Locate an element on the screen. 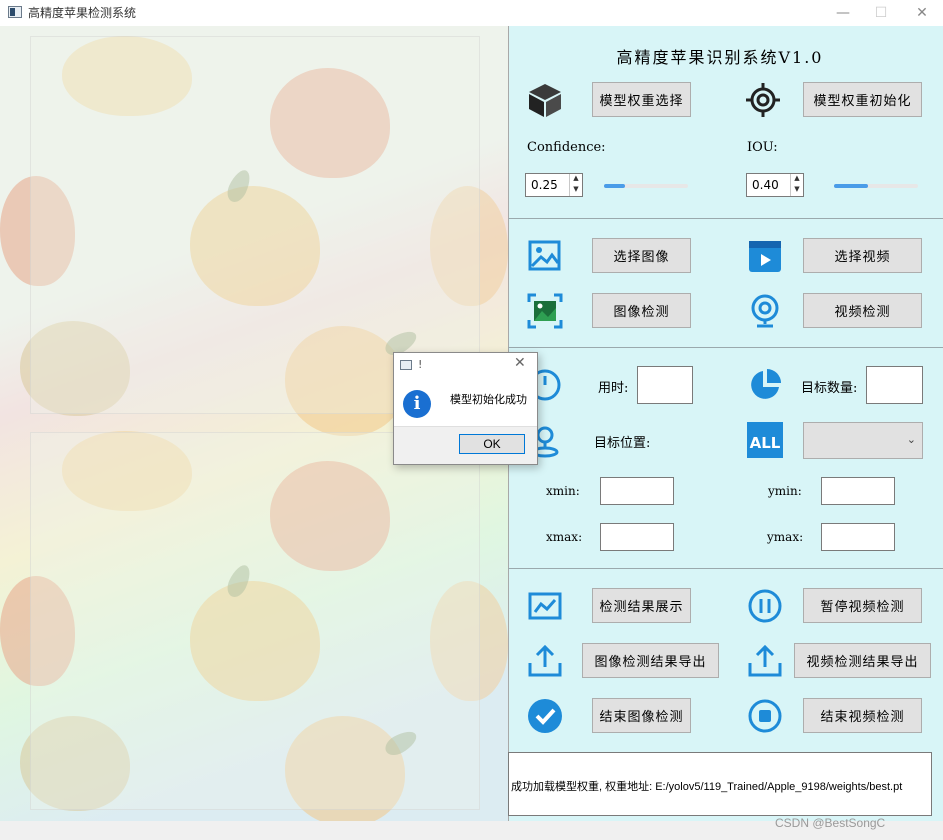 The height and width of the screenshot is (840, 943). stop-icon is located at coordinates (765, 716).